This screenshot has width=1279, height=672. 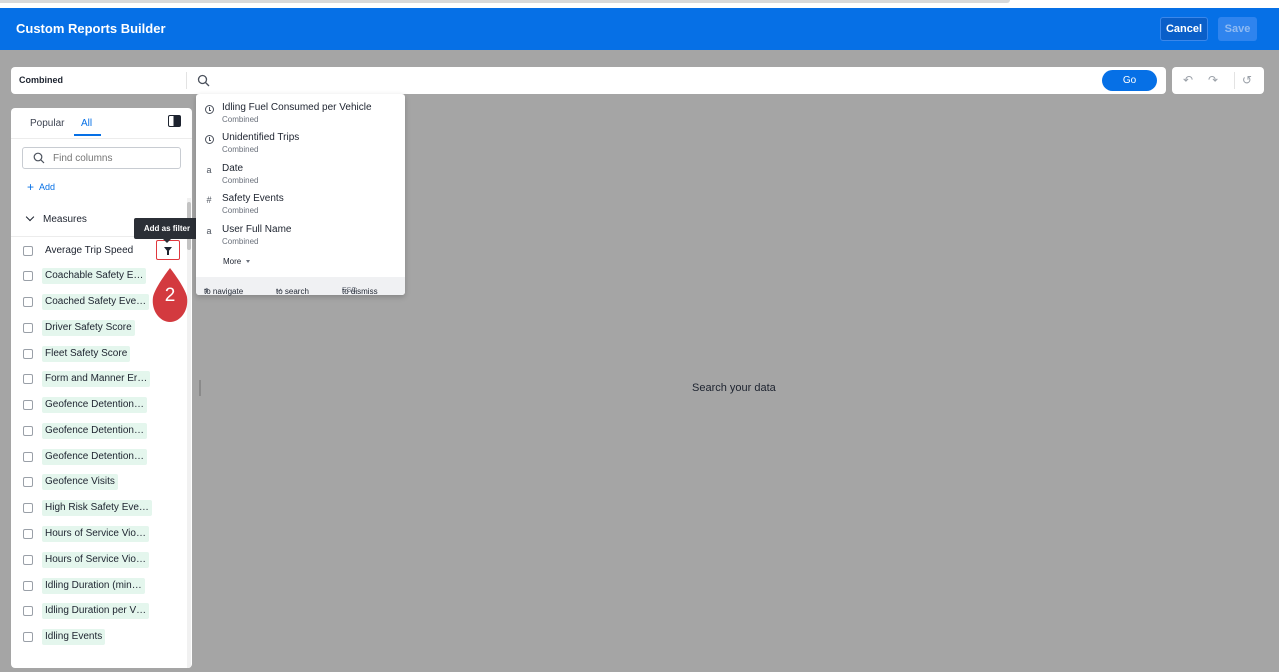 What do you see at coordinates (734, 388) in the screenshot?
I see `empty-state-text: Search your data` at bounding box center [734, 388].